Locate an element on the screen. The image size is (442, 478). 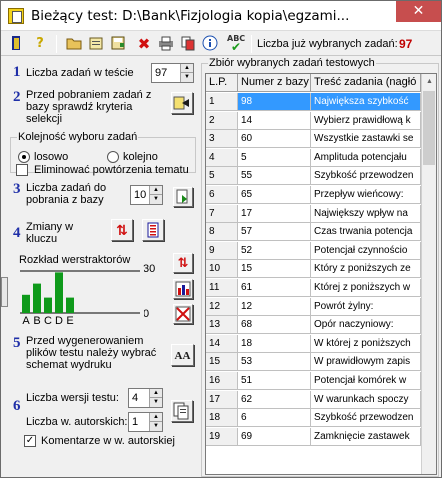
row-number-cell: 10 is located at coordinates (222, 269).